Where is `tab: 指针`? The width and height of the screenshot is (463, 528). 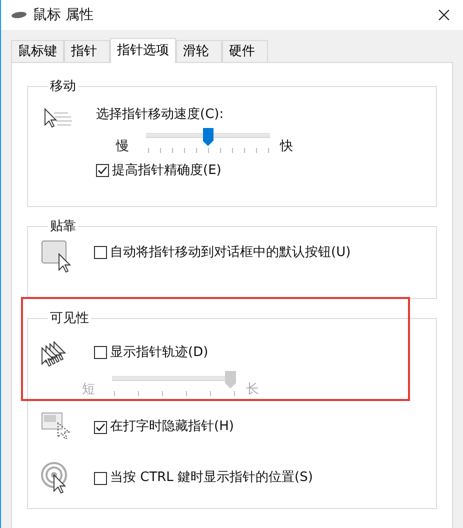 tab: 指针 is located at coordinates (87, 51).